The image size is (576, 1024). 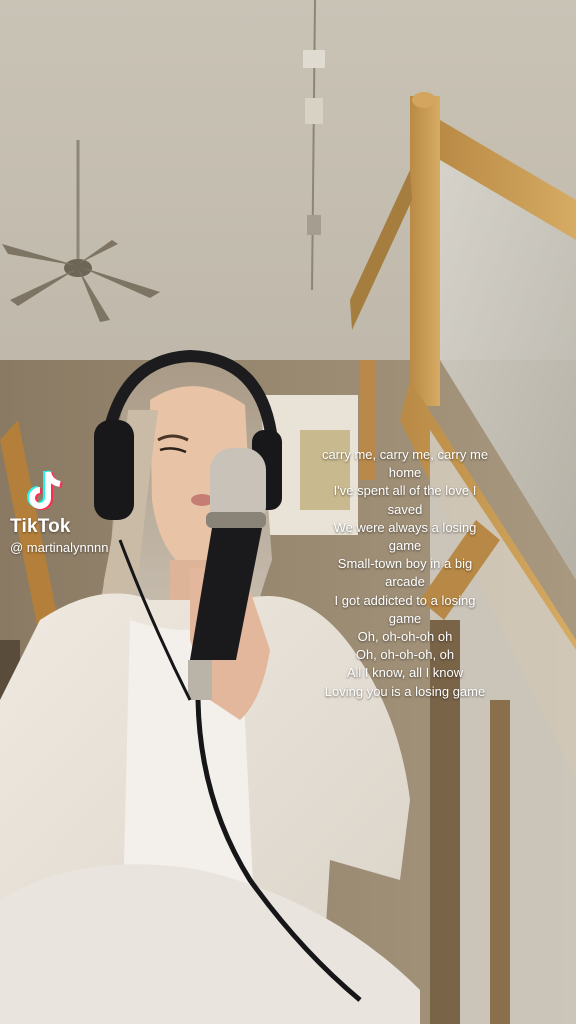 I want to click on lyric-line: carry me, carry me, carry me home, so click(x=405, y=464).